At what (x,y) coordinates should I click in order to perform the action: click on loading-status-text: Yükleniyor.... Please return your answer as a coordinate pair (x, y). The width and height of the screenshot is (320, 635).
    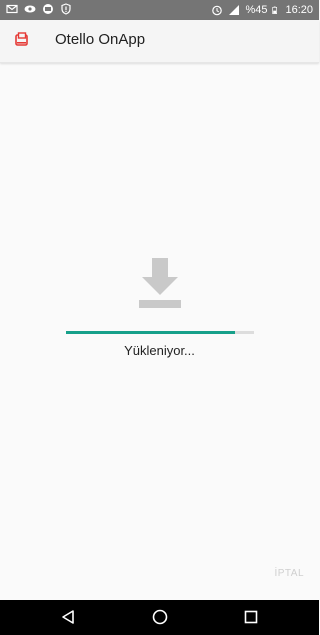
    Looking at the image, I should click on (159, 350).